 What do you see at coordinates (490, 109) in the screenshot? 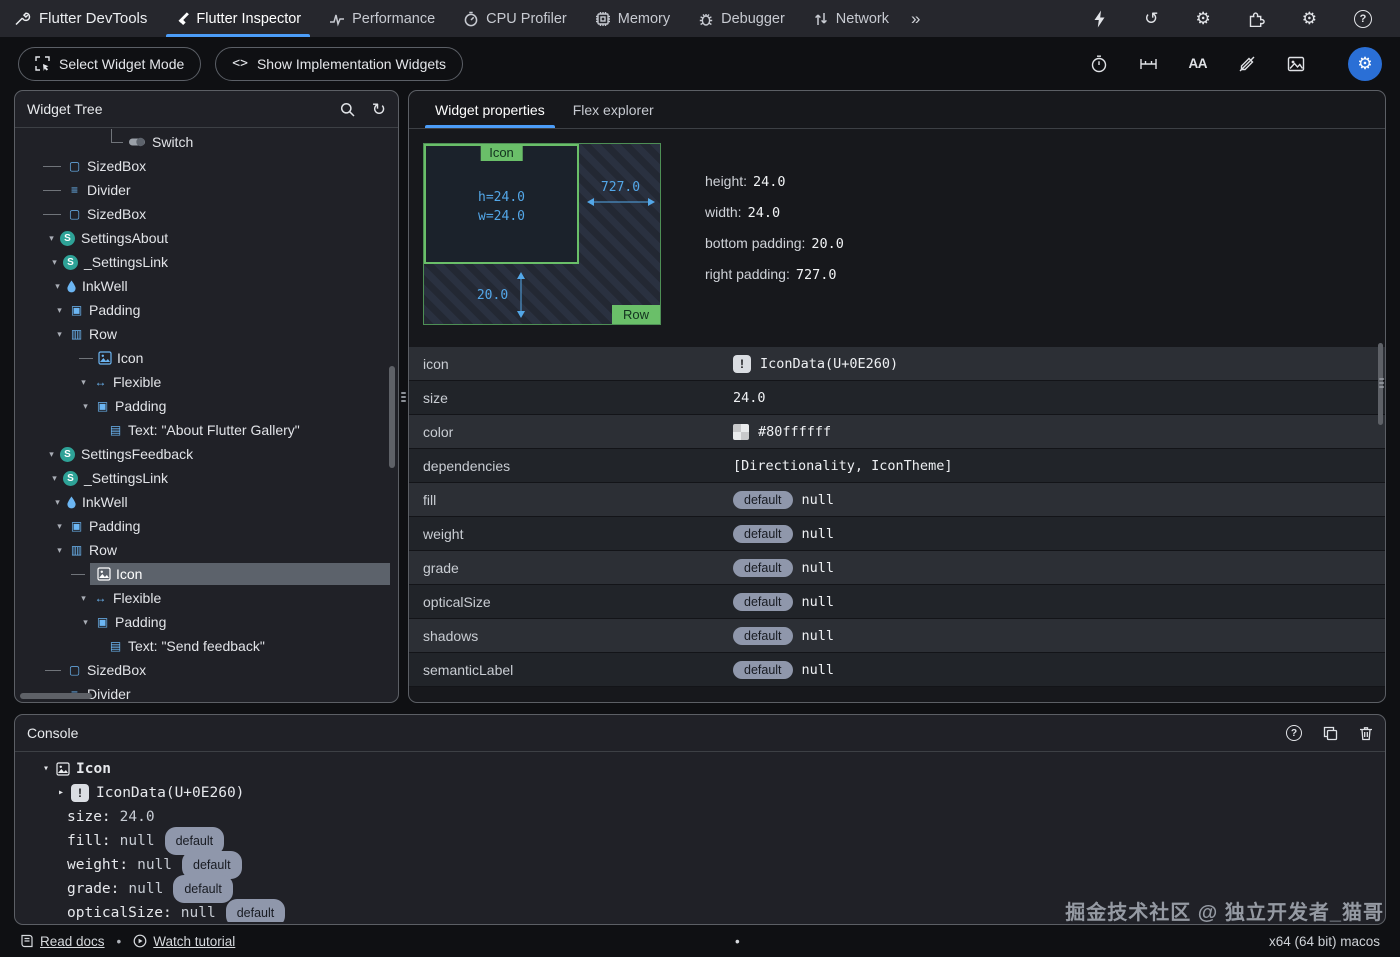
I see `tab-widget-properties: Widget properties` at bounding box center [490, 109].